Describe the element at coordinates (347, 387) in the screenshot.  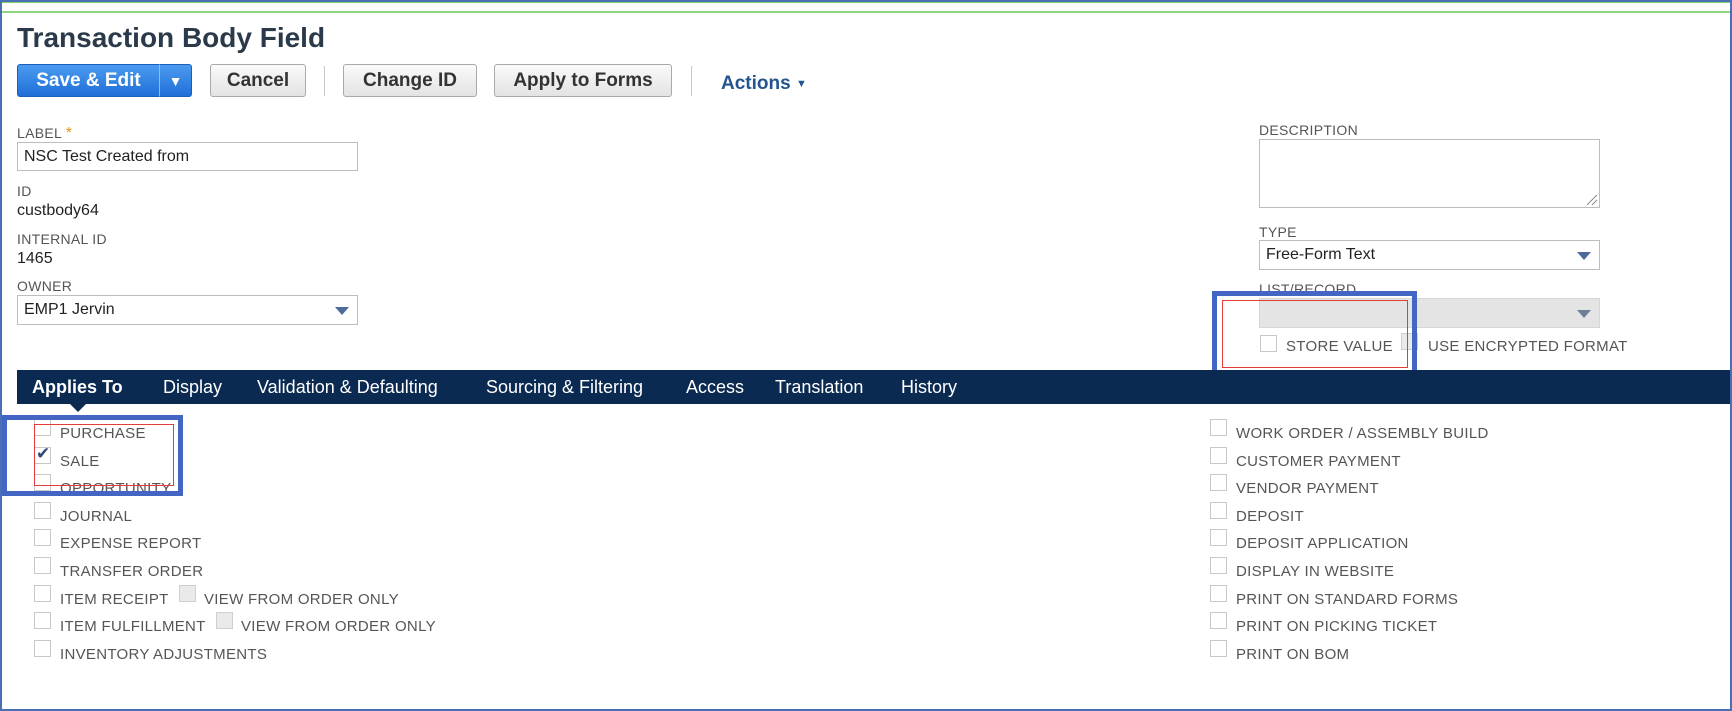
I see `tab-validation-defaulting: Validation & Defaulting` at that location.